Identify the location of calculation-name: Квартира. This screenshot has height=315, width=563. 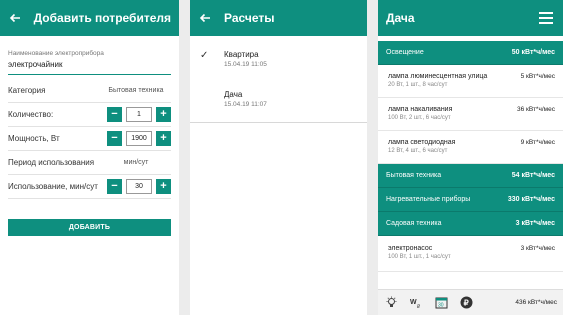
(241, 54).